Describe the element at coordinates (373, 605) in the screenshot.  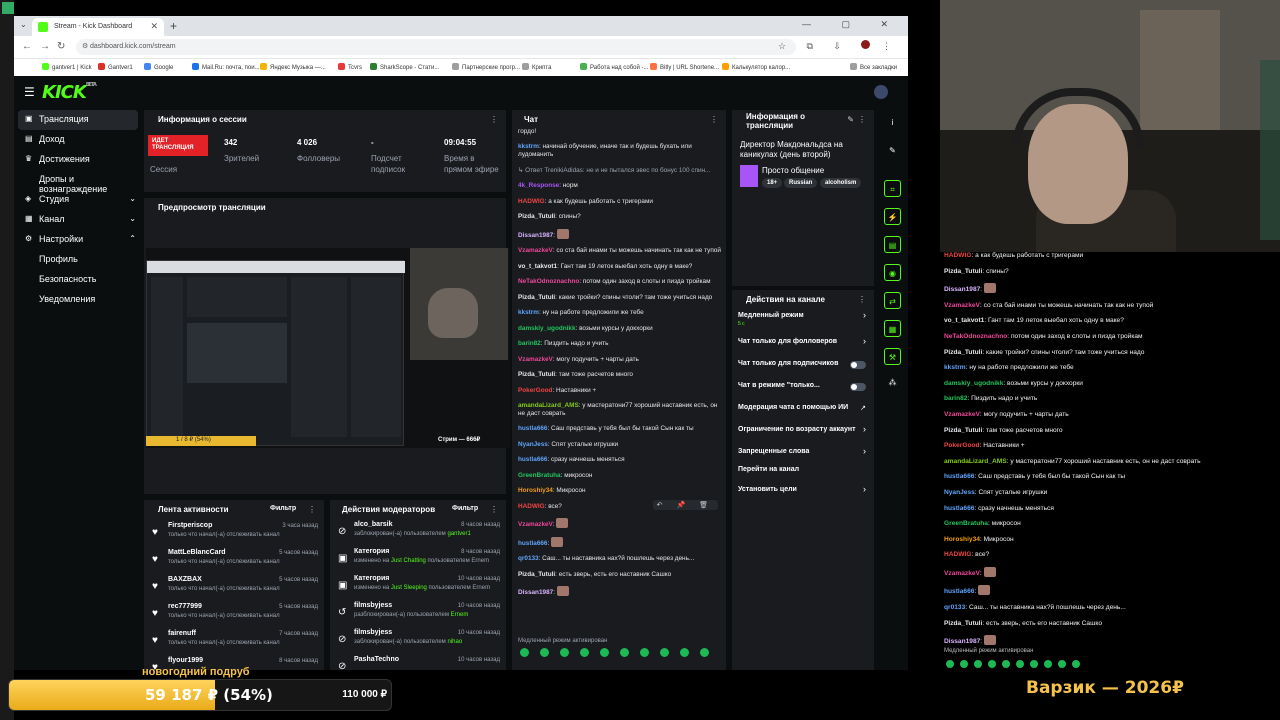
I see `mod-action-subject: filmsbyjess` at that location.